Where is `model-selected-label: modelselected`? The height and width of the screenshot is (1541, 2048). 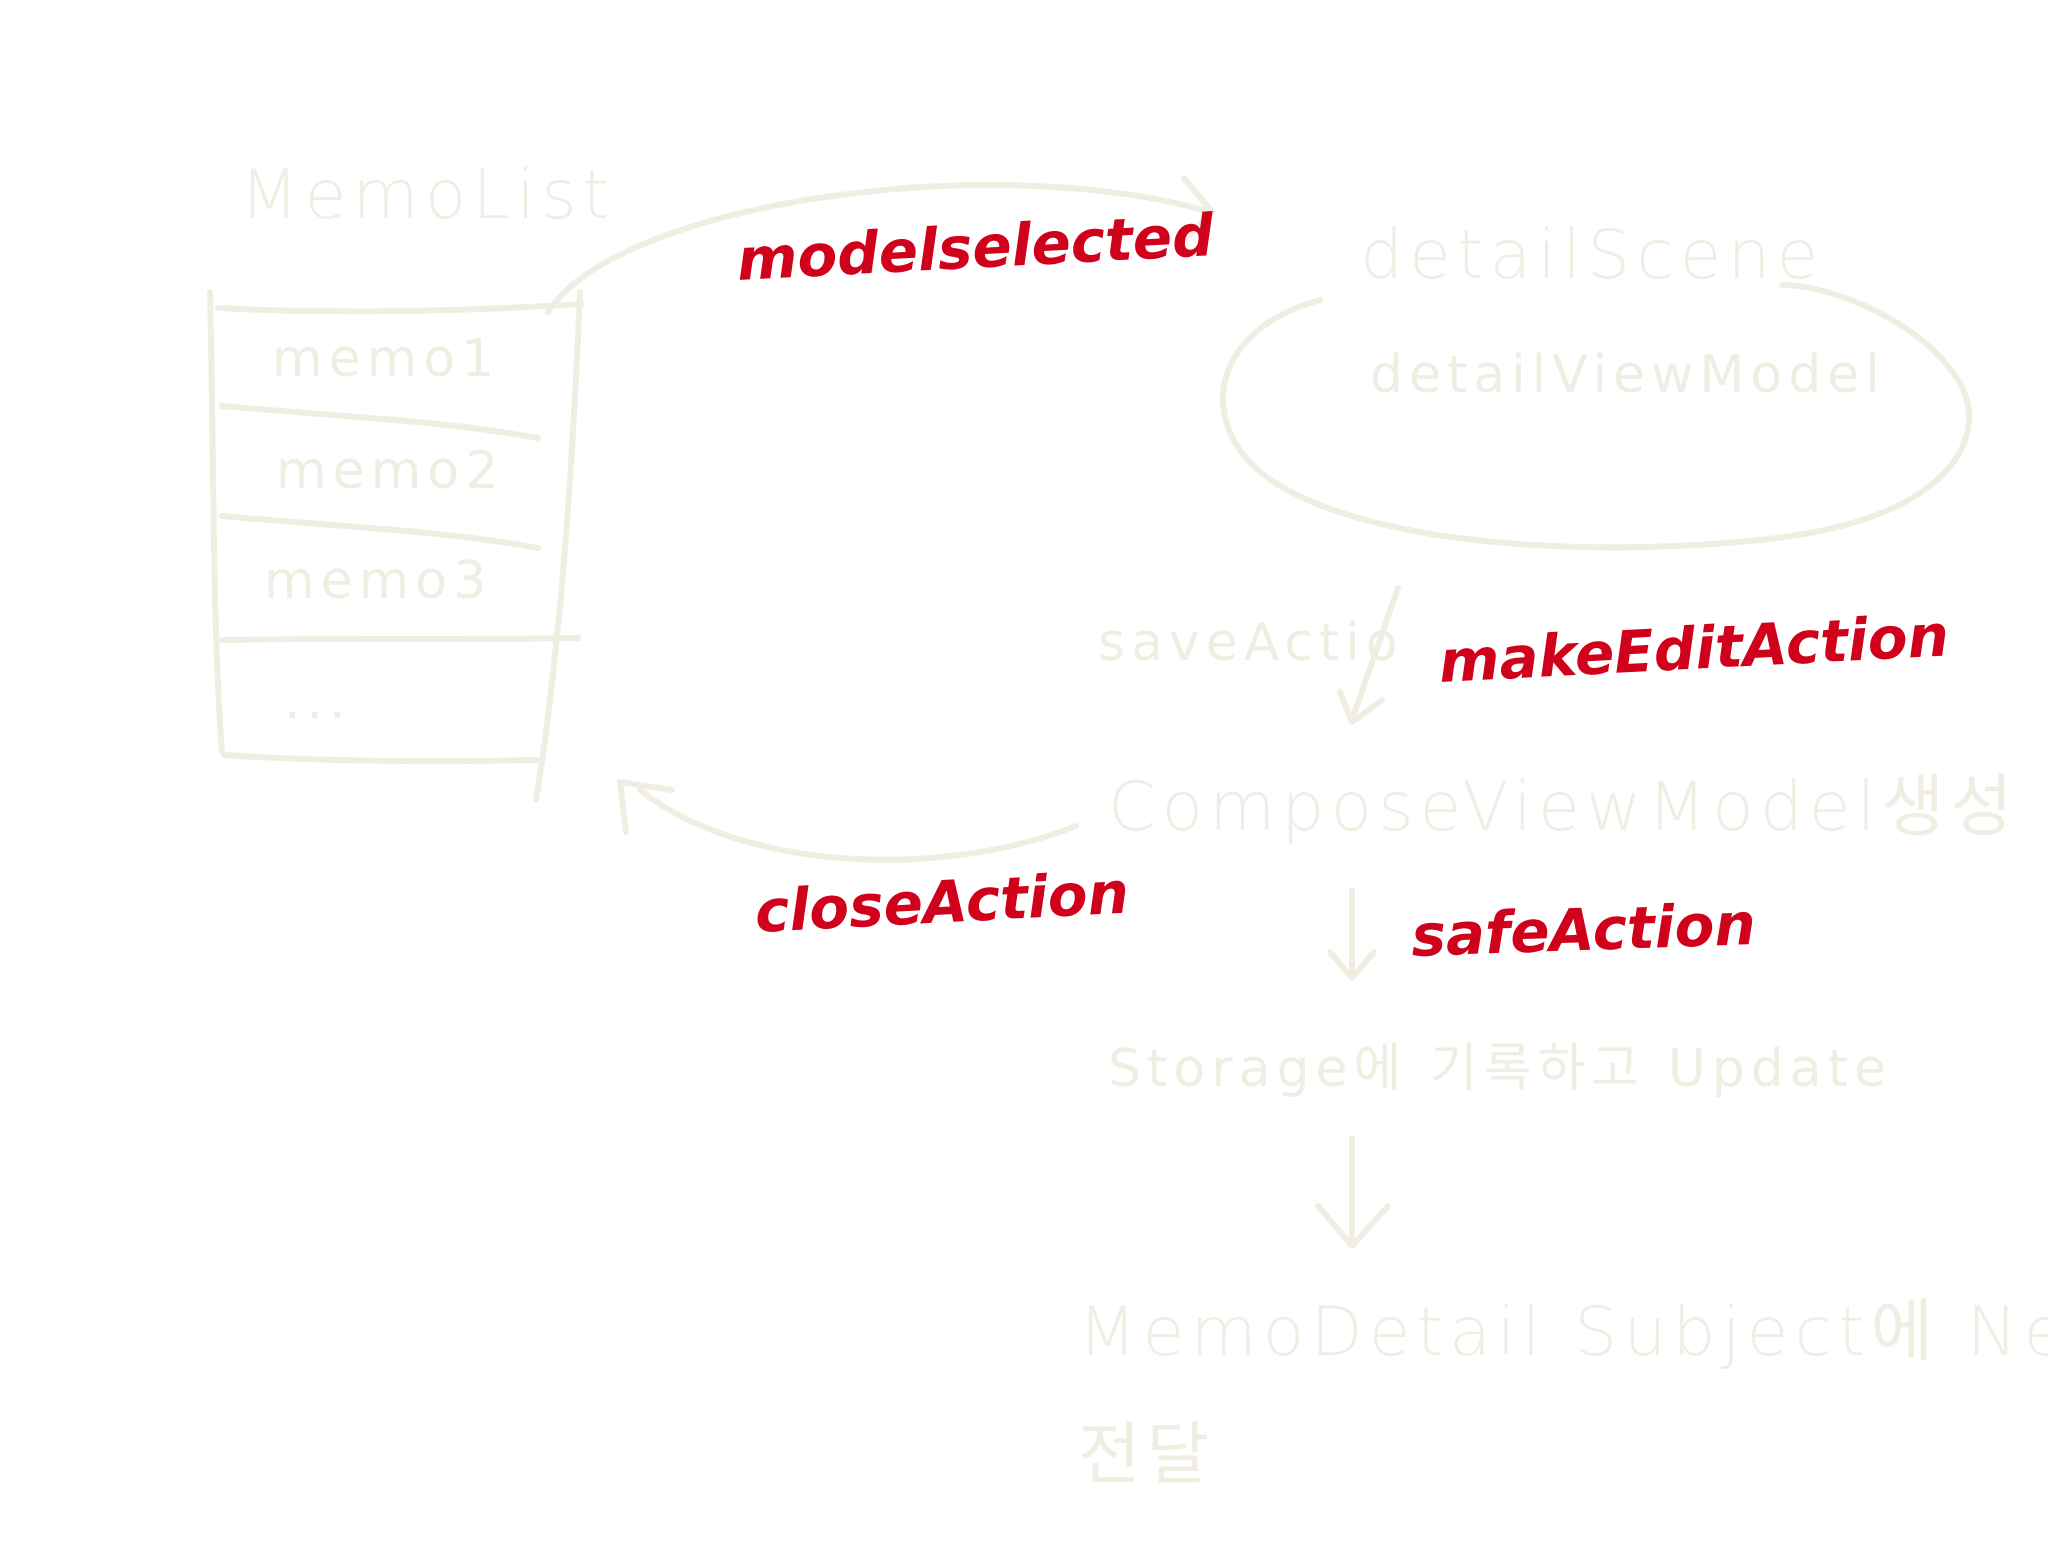
model-selected-label: modelselected is located at coordinates (975, 247).